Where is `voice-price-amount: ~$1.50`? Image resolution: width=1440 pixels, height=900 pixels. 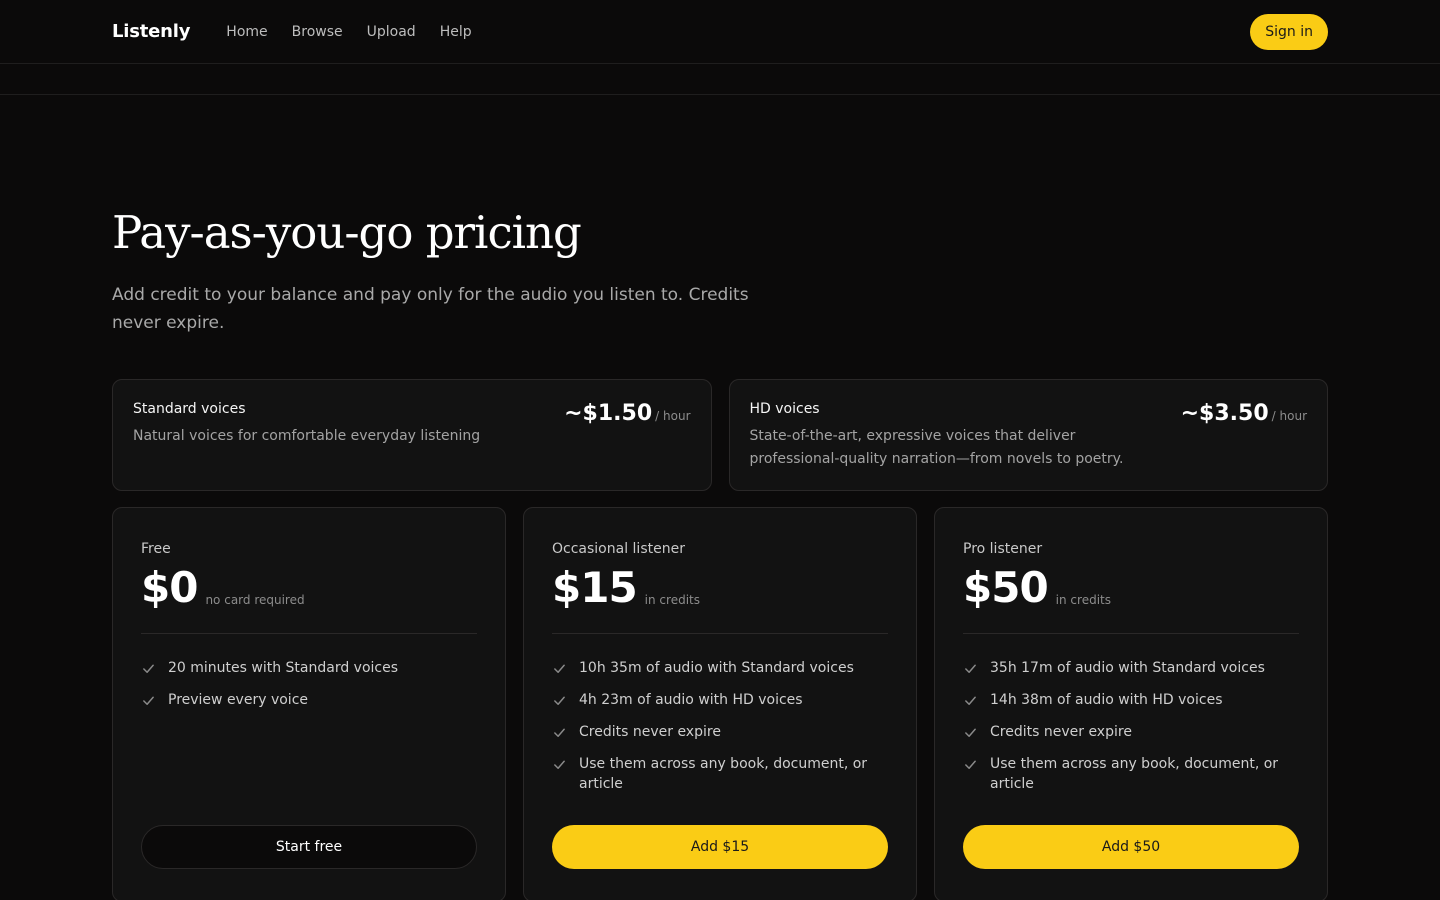
voice-price-amount: ~$1.50 is located at coordinates (608, 413).